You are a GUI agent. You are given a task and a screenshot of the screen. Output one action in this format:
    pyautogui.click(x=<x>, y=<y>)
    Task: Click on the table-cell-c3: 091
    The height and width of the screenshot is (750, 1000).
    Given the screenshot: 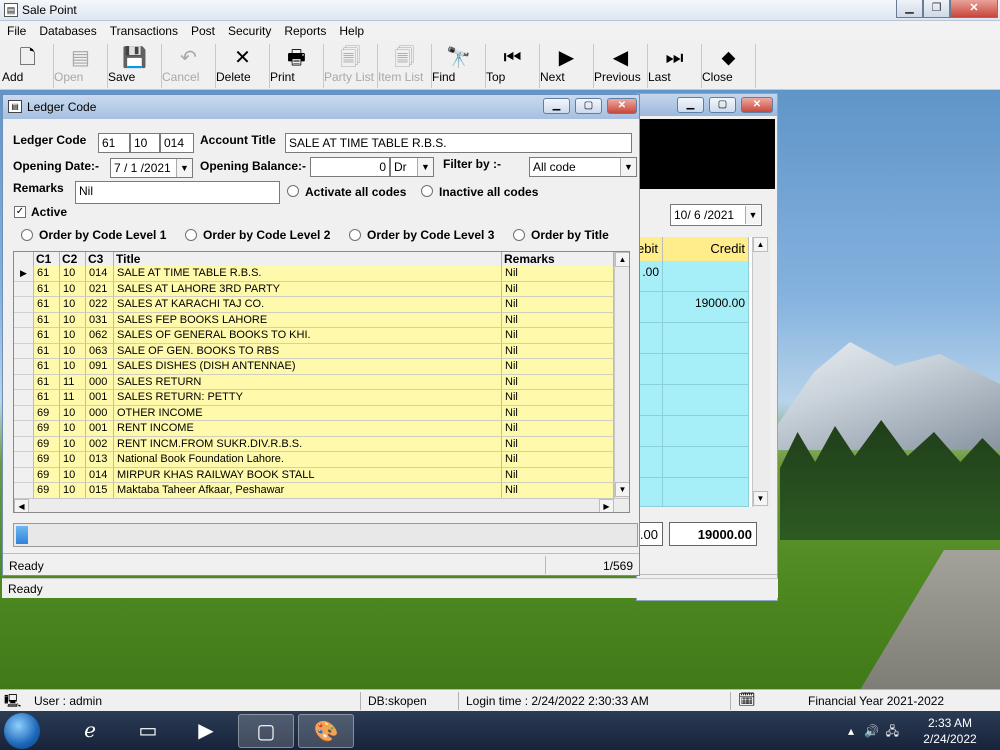 What is the action you would take?
    pyautogui.click(x=100, y=367)
    